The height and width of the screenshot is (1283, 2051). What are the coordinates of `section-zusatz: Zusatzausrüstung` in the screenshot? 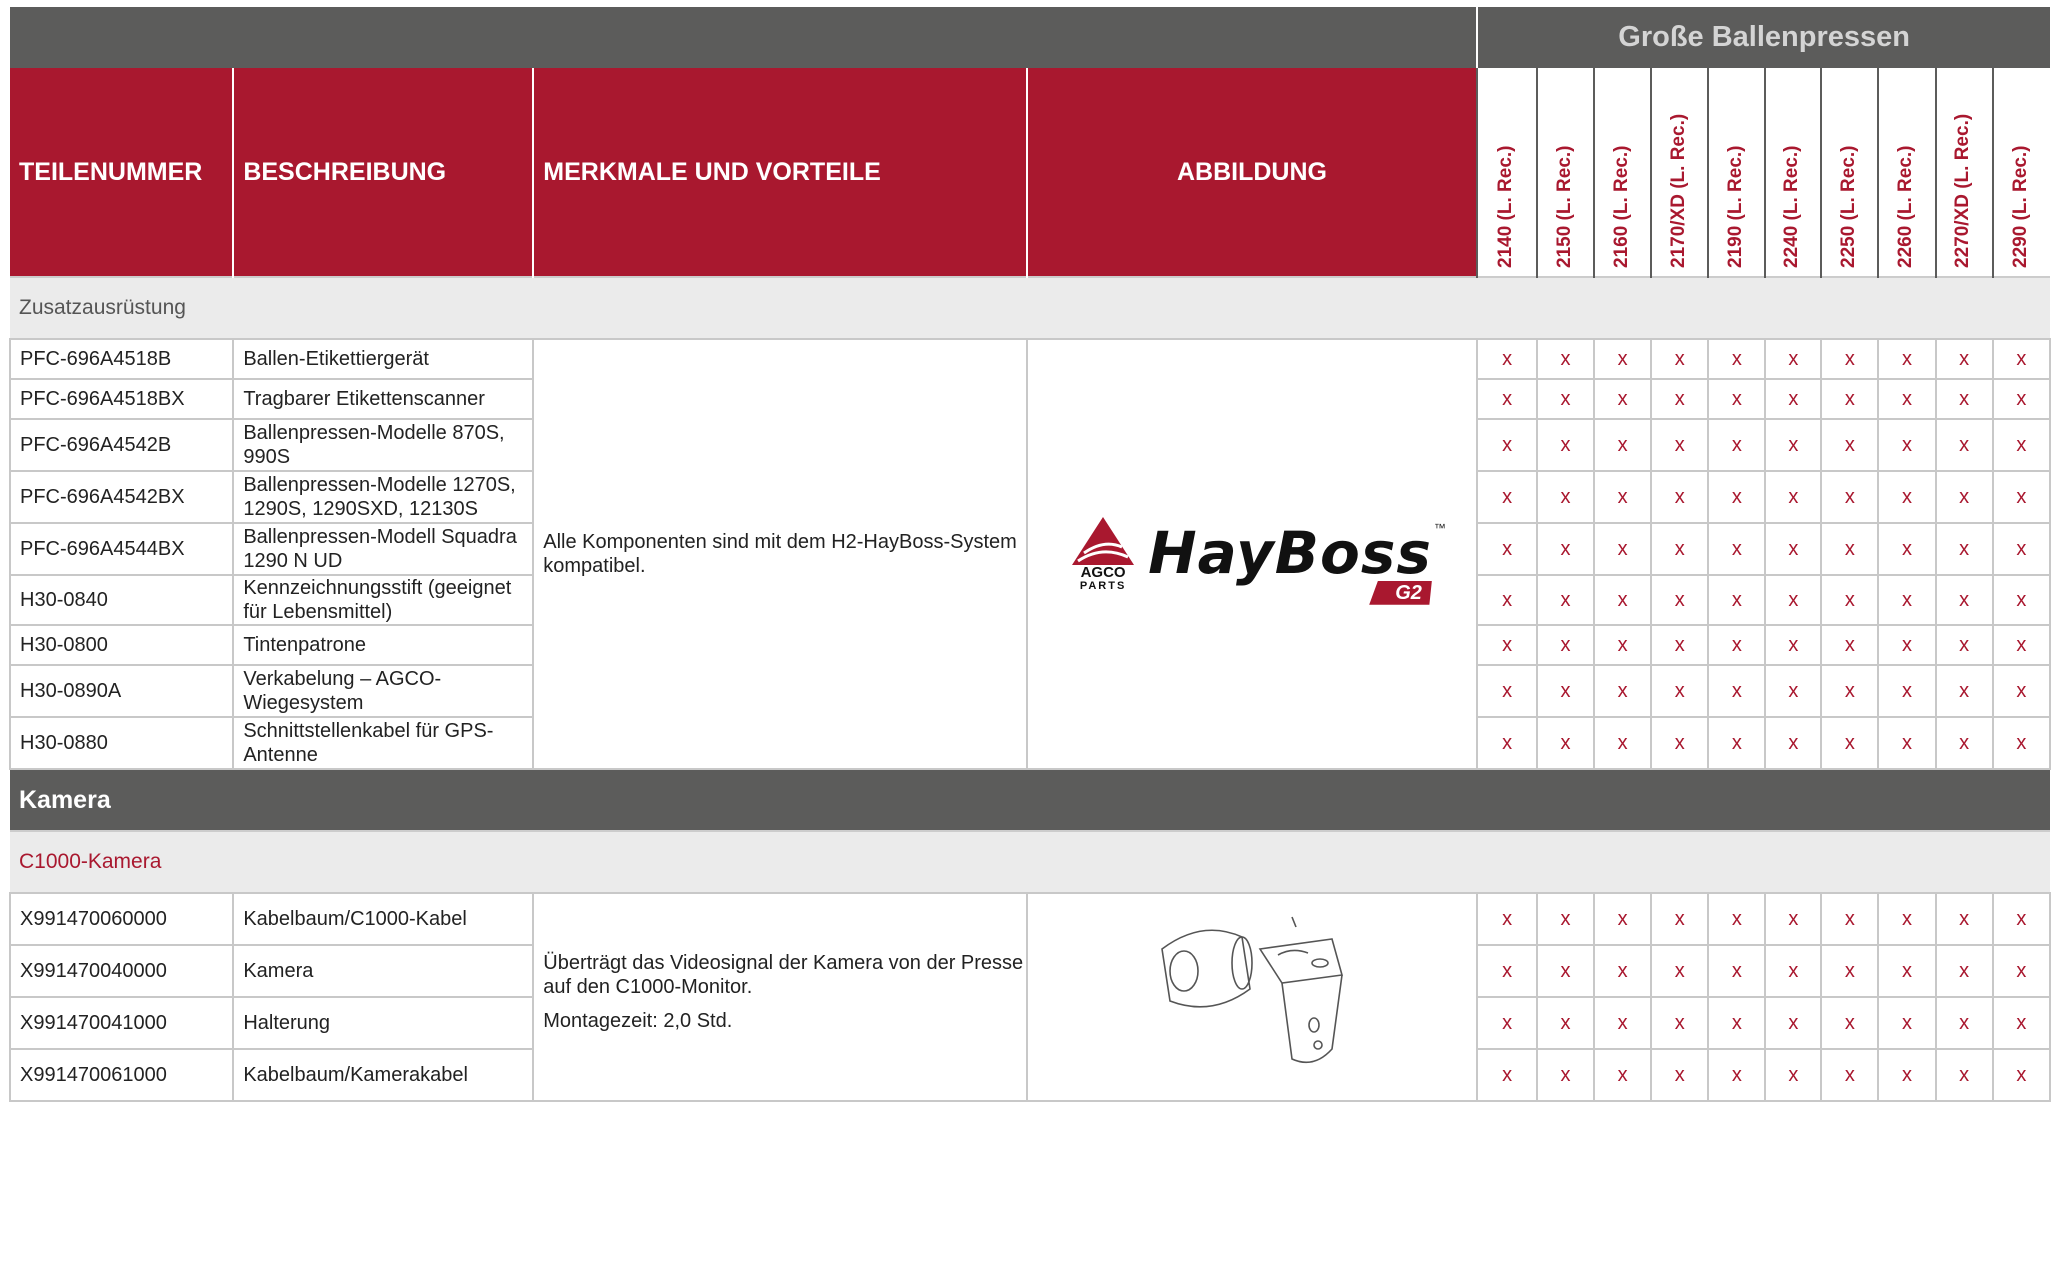 It's located at (1030, 307).